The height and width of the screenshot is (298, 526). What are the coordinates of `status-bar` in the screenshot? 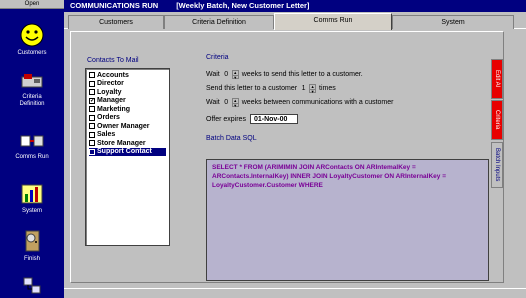 It's located at (295, 293).